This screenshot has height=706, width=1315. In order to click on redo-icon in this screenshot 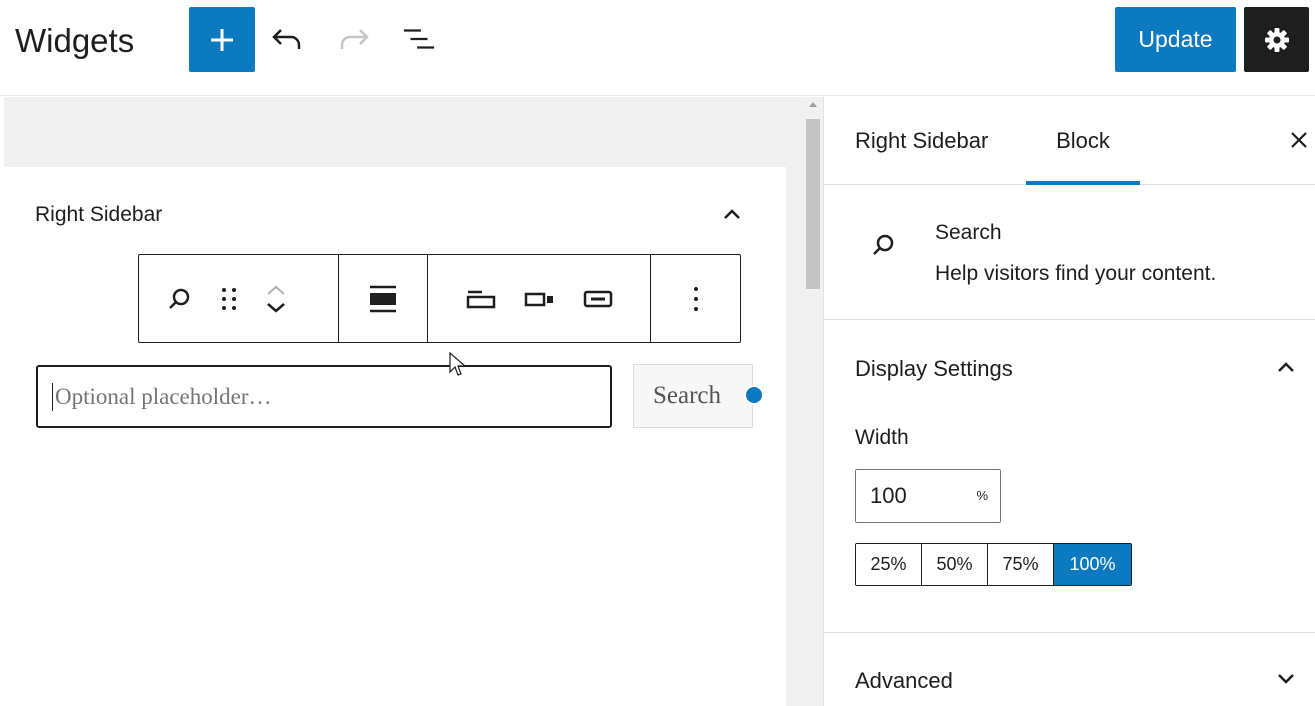, I will do `click(354, 39)`.